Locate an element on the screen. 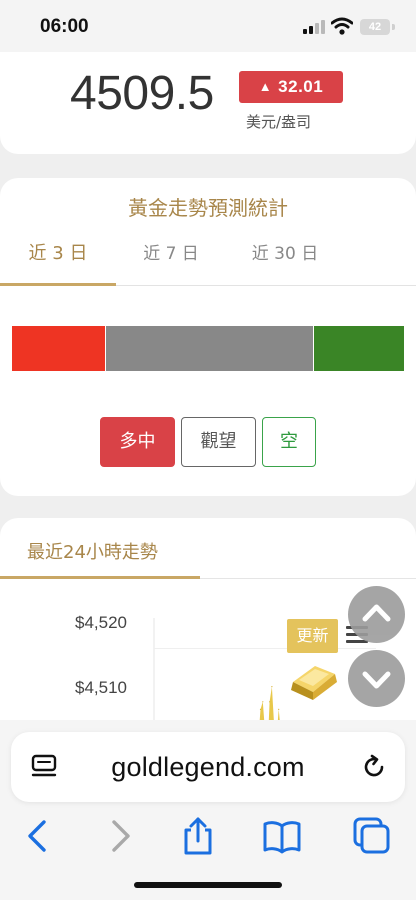  reload-icon is located at coordinates (374, 767).